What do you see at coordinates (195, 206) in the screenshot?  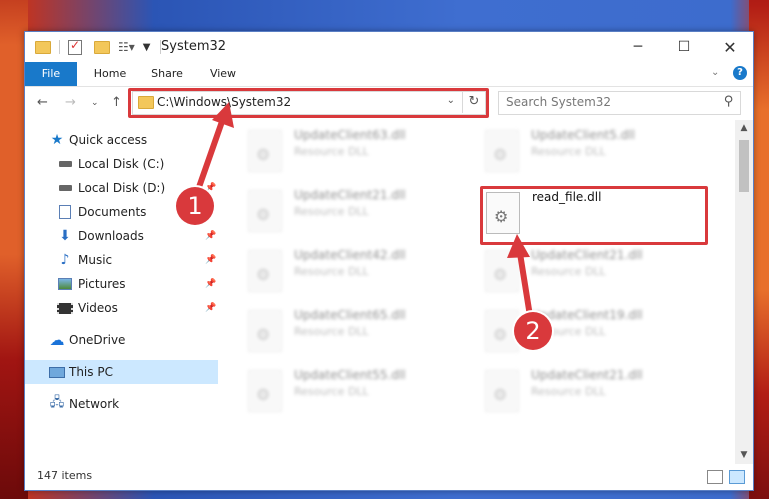 I see `callout-1: 1` at bounding box center [195, 206].